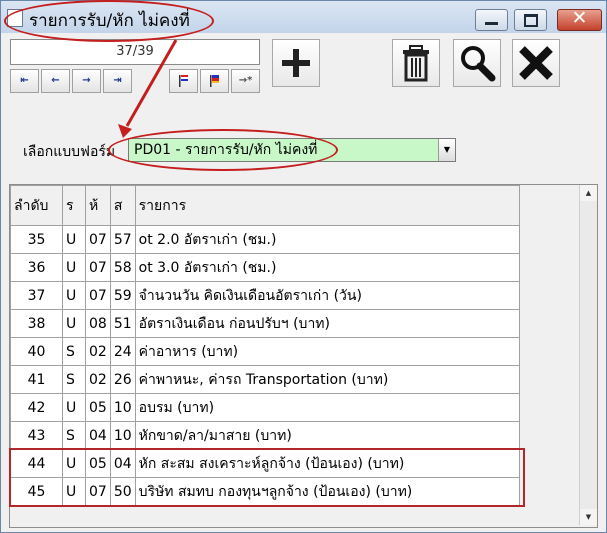 This screenshot has width=607, height=533. Describe the element at coordinates (327, 205) in the screenshot. I see `header-item: รายการ` at that location.